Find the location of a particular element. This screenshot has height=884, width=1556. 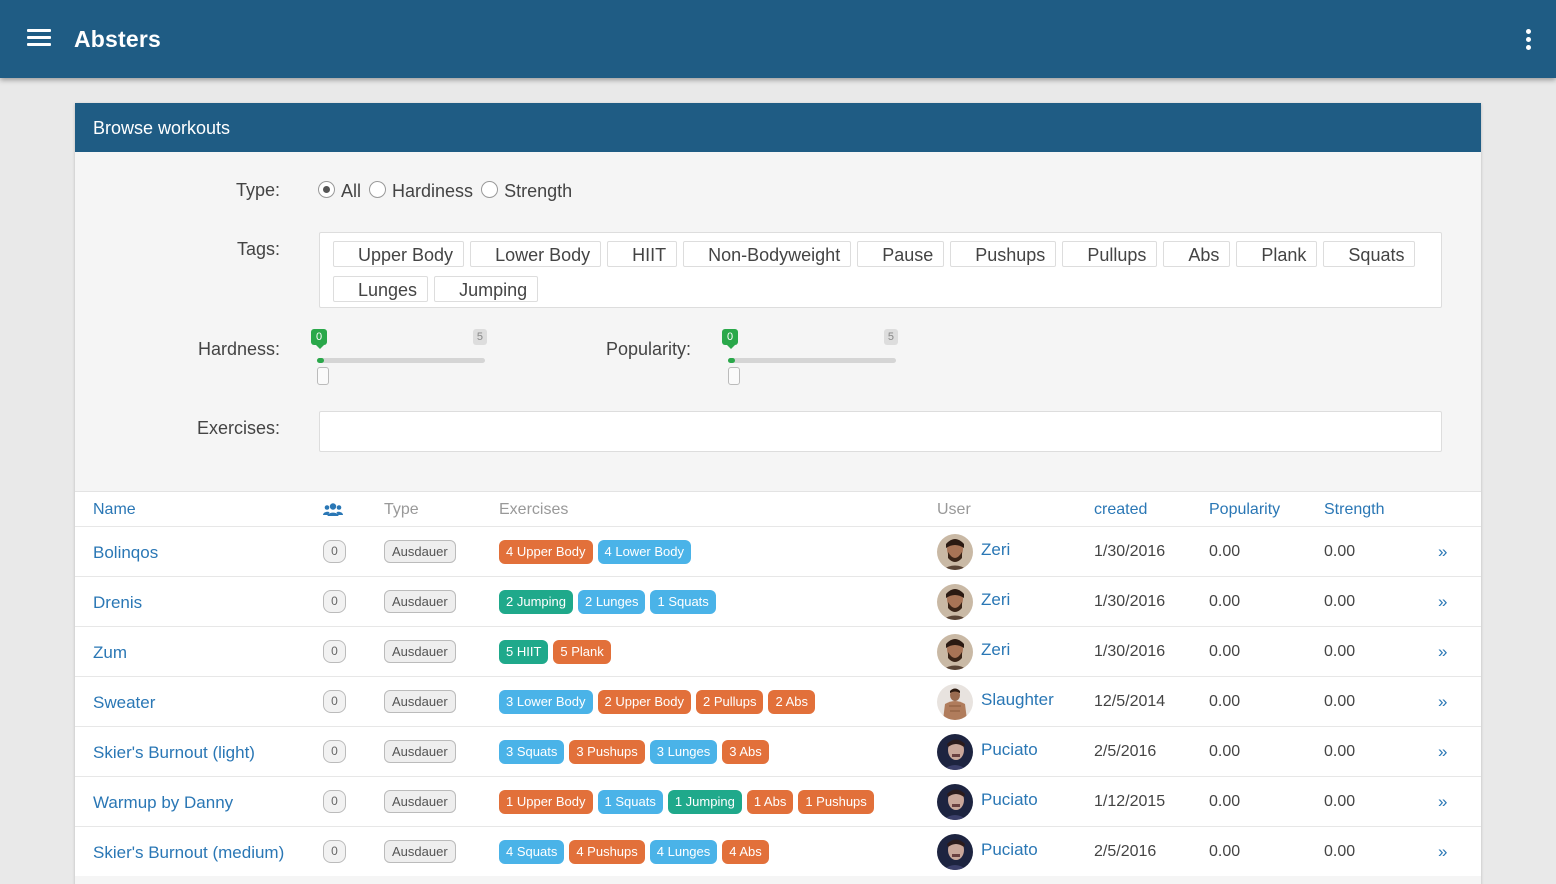

hardness-handle is located at coordinates (323, 376).